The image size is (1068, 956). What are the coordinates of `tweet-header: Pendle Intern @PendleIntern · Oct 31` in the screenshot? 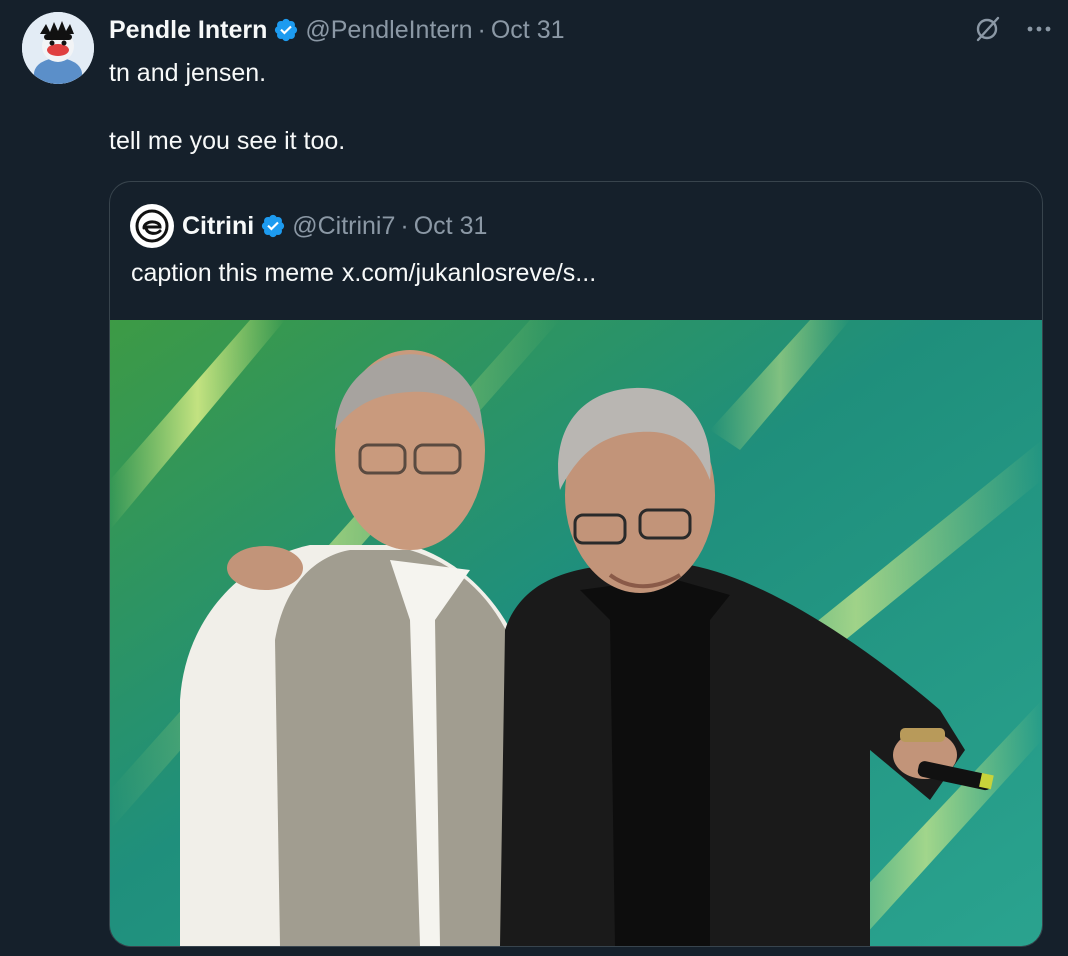 It's located at (337, 30).